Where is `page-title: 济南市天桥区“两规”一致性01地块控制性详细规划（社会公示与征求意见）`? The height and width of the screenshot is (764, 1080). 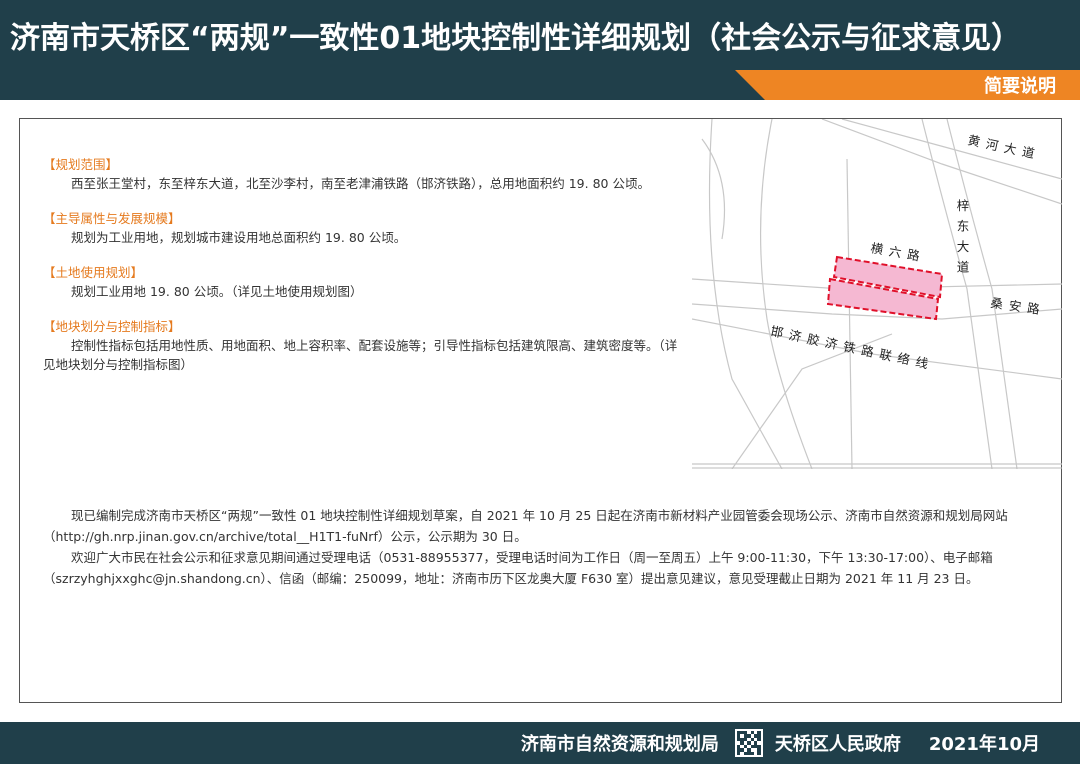 page-title: 济南市天桥区“两规”一致性01地块控制性详细规划（社会公示与征求意见） is located at coordinates (516, 38).